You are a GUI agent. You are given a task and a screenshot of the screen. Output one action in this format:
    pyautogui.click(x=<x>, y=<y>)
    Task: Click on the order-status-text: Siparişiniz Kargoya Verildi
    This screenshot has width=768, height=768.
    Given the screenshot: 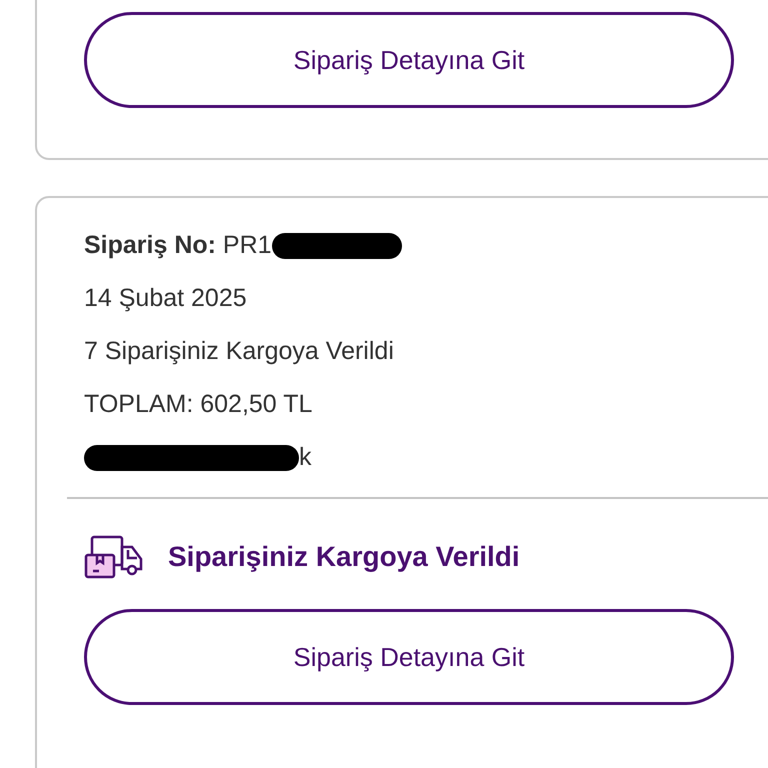 What is the action you would take?
    pyautogui.click(x=344, y=557)
    